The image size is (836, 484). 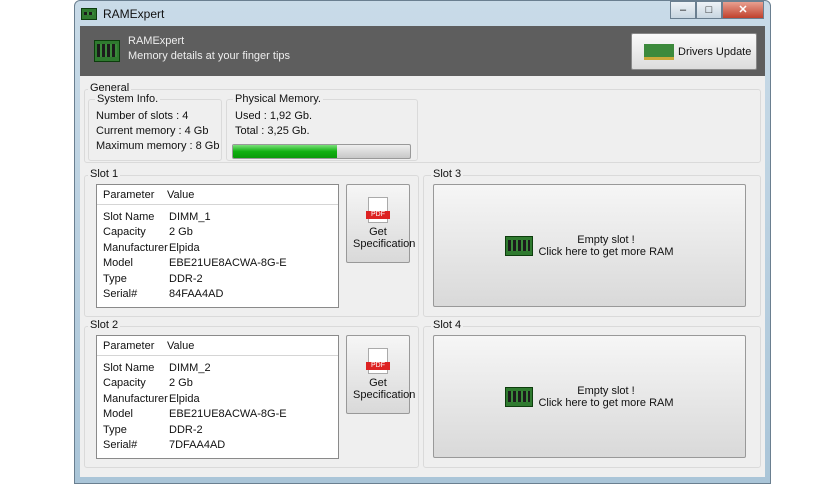 I want to click on minimize-button: –, so click(x=683, y=10).